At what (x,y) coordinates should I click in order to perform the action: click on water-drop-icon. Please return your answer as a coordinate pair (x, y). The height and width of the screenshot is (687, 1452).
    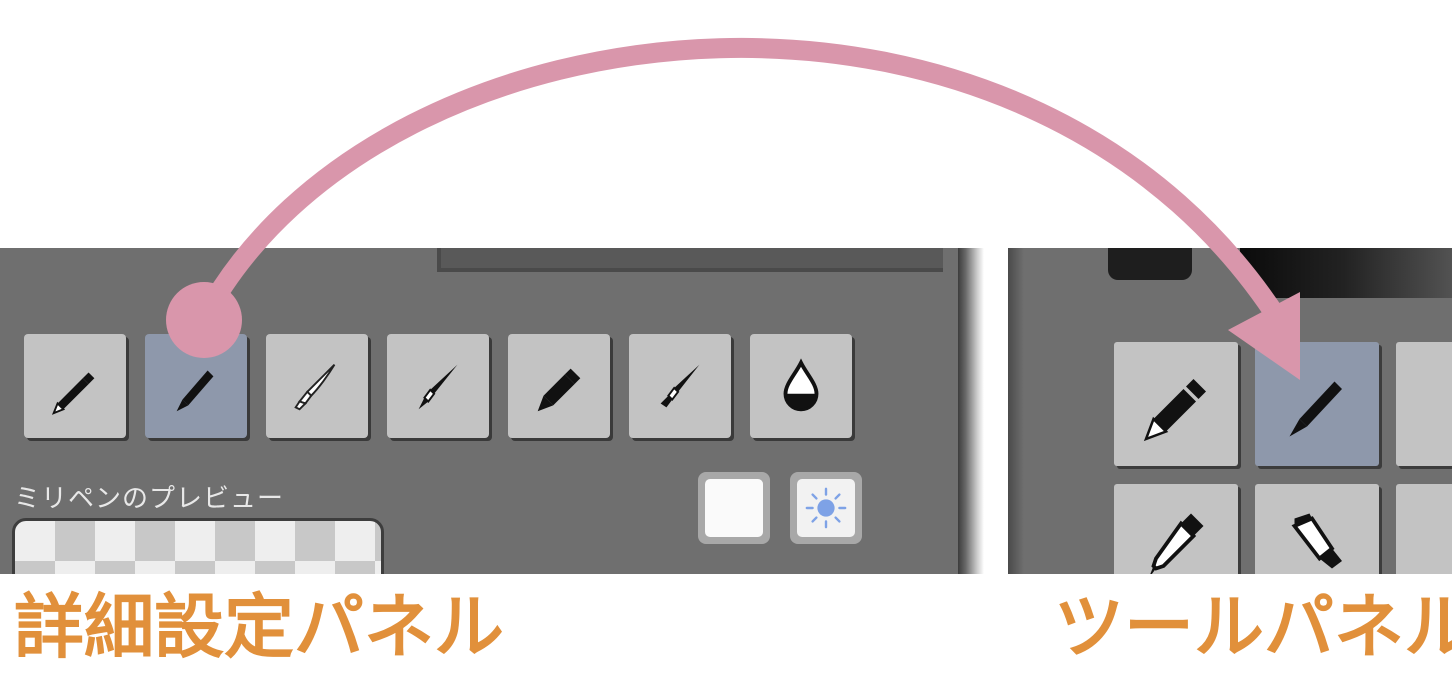
    Looking at the image, I should click on (801, 385).